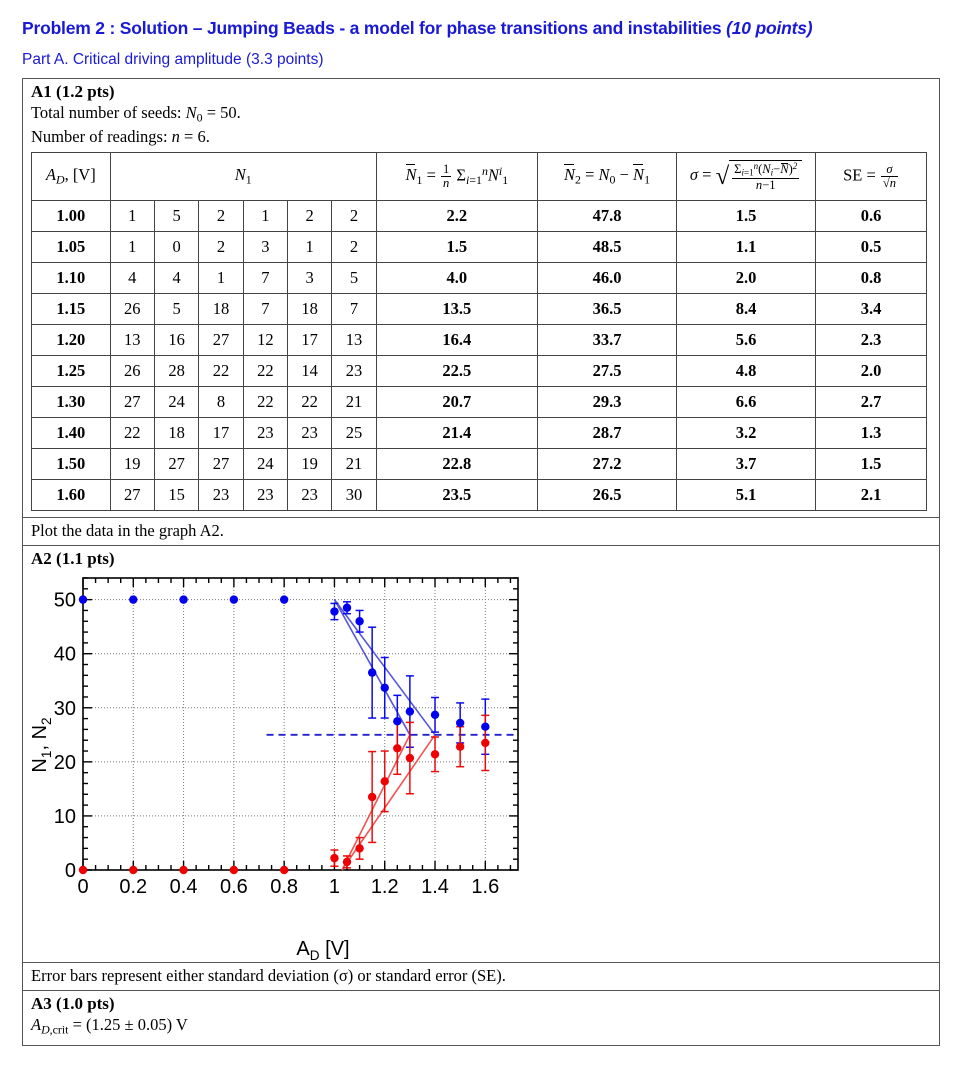 The height and width of the screenshot is (1077, 966). I want to click on section-a3: A3 (1.0 pts) AD,crit = (1.25 ± 0.05) V, so click(481, 1018).